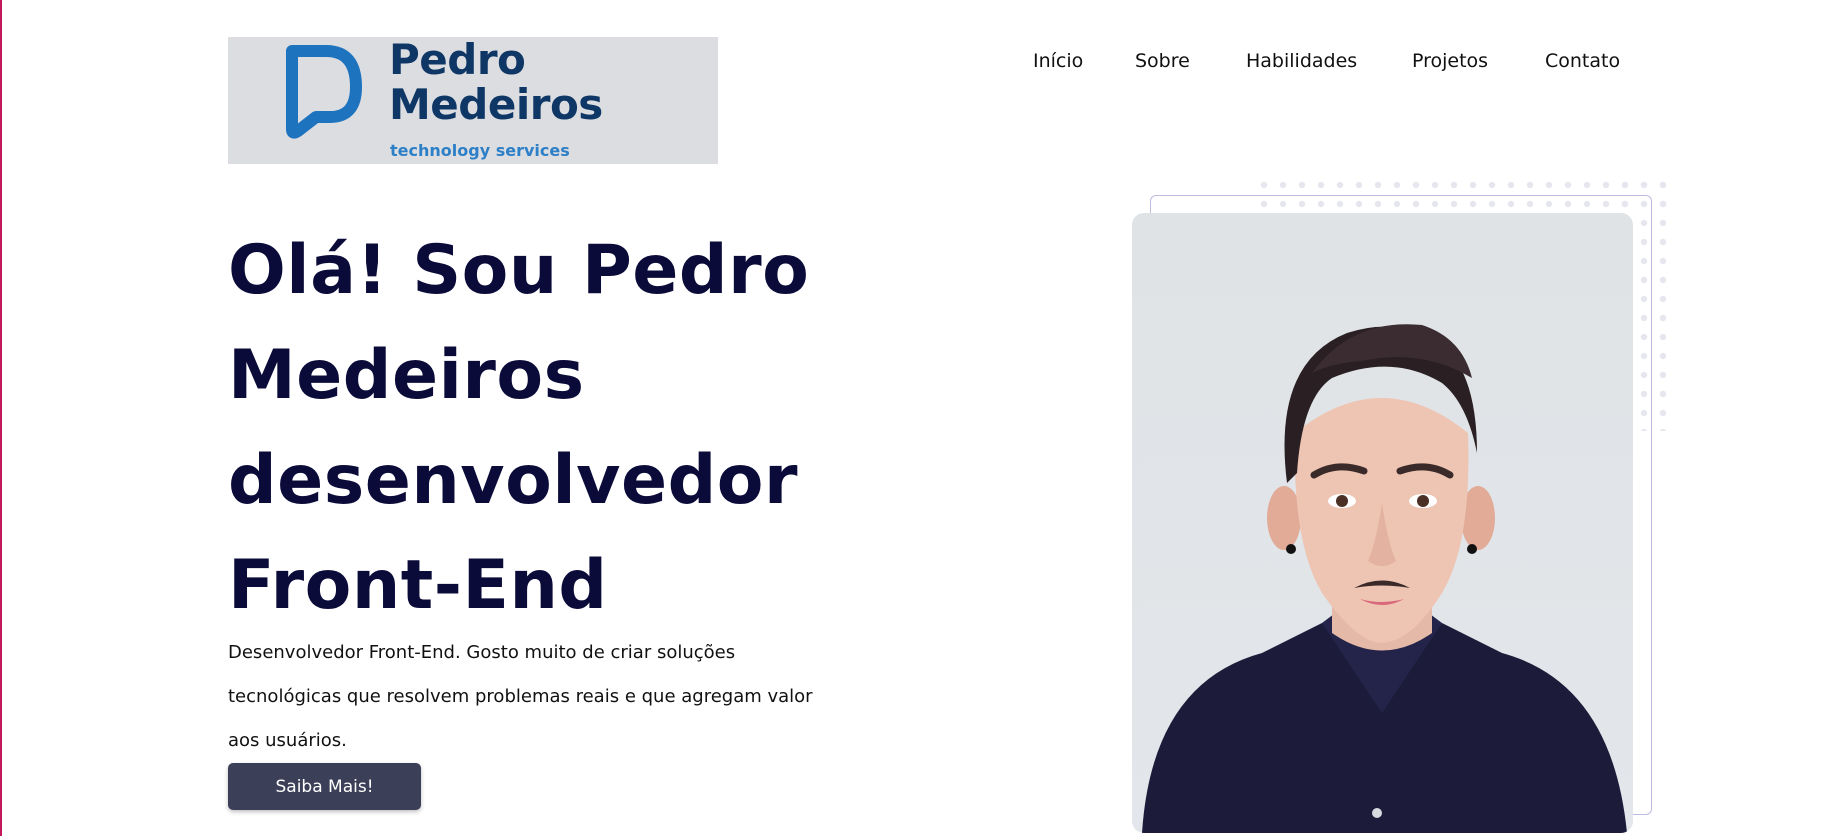 The width and height of the screenshot is (1833, 836). I want to click on logo-name: Pedro Medeiros, so click(496, 82).